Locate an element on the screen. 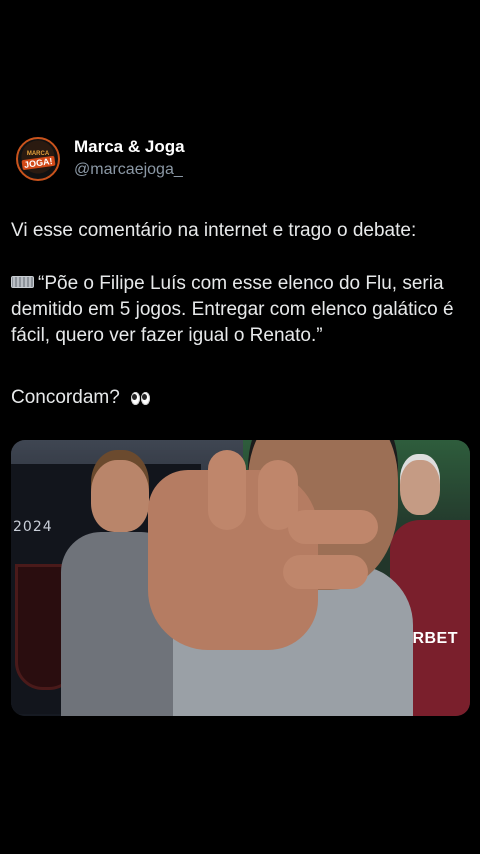  author-info: Marca & Joga @marcaejoga_ is located at coordinates (129, 159).